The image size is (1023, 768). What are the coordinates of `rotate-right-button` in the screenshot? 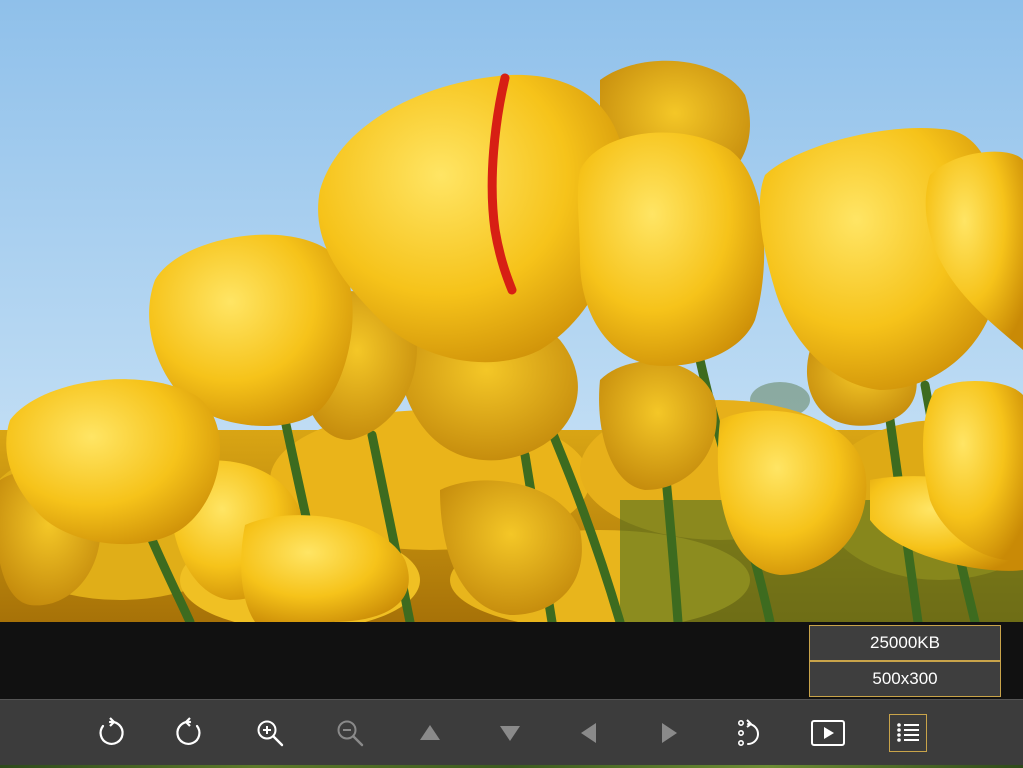 It's located at (190, 733).